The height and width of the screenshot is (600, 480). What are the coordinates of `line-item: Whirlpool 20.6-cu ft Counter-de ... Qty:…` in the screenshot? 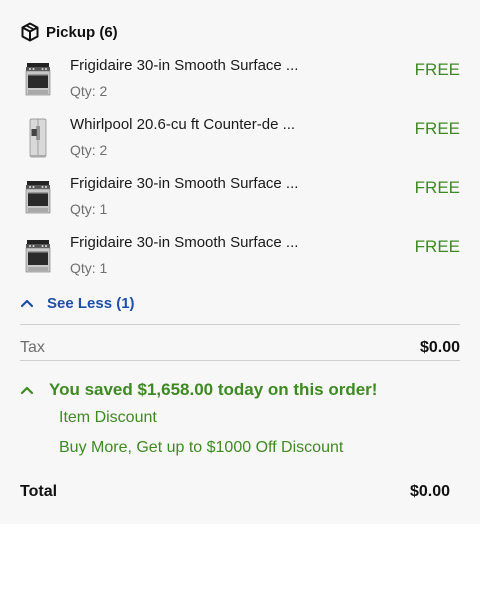 It's located at (240, 142).